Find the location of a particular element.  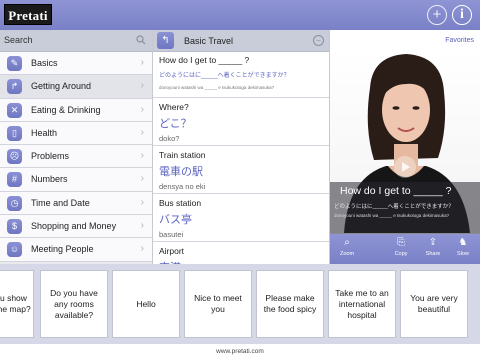

sidebar-item-getting-around: ↱ Getting Around › is located at coordinates (76, 87).